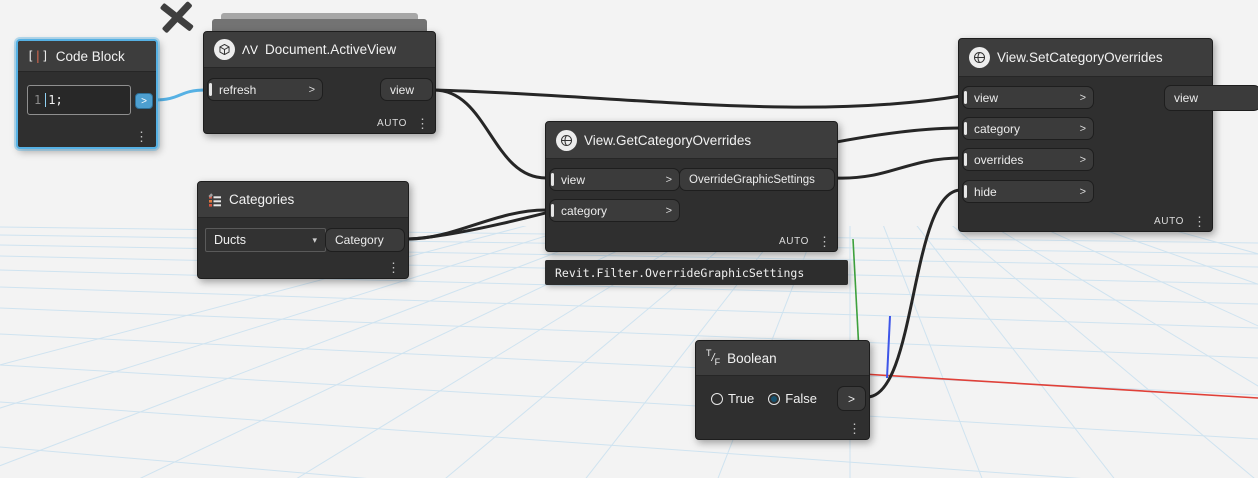 This screenshot has height=478, width=1258. What do you see at coordinates (782, 390) in the screenshot?
I see `boolean-node: T/F Boolean True False > ⋮` at bounding box center [782, 390].